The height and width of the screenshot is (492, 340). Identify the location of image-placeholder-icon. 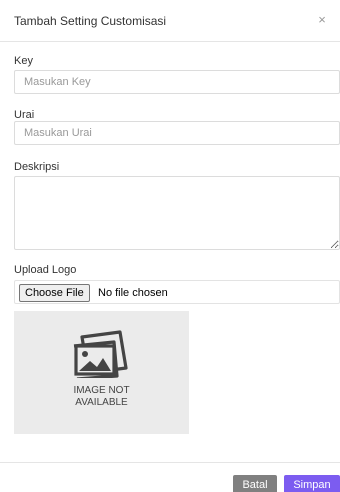
(100, 354).